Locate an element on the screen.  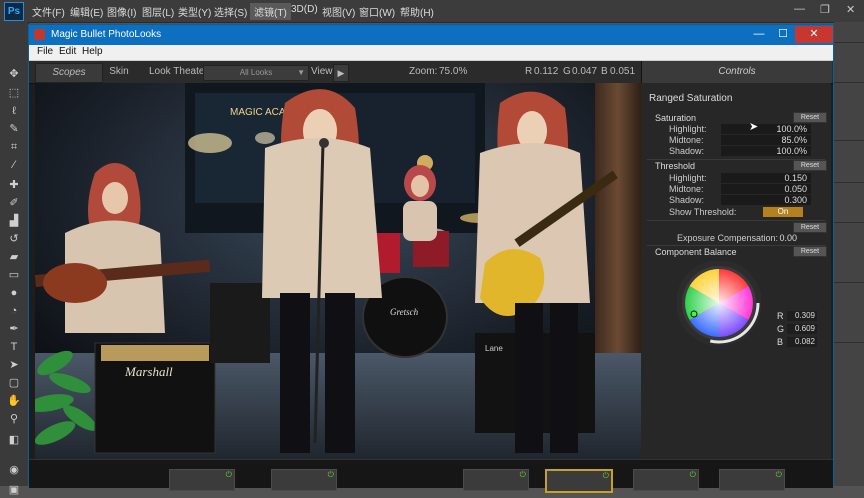
look-theater-label: Look Theater is located at coordinates (178, 71).